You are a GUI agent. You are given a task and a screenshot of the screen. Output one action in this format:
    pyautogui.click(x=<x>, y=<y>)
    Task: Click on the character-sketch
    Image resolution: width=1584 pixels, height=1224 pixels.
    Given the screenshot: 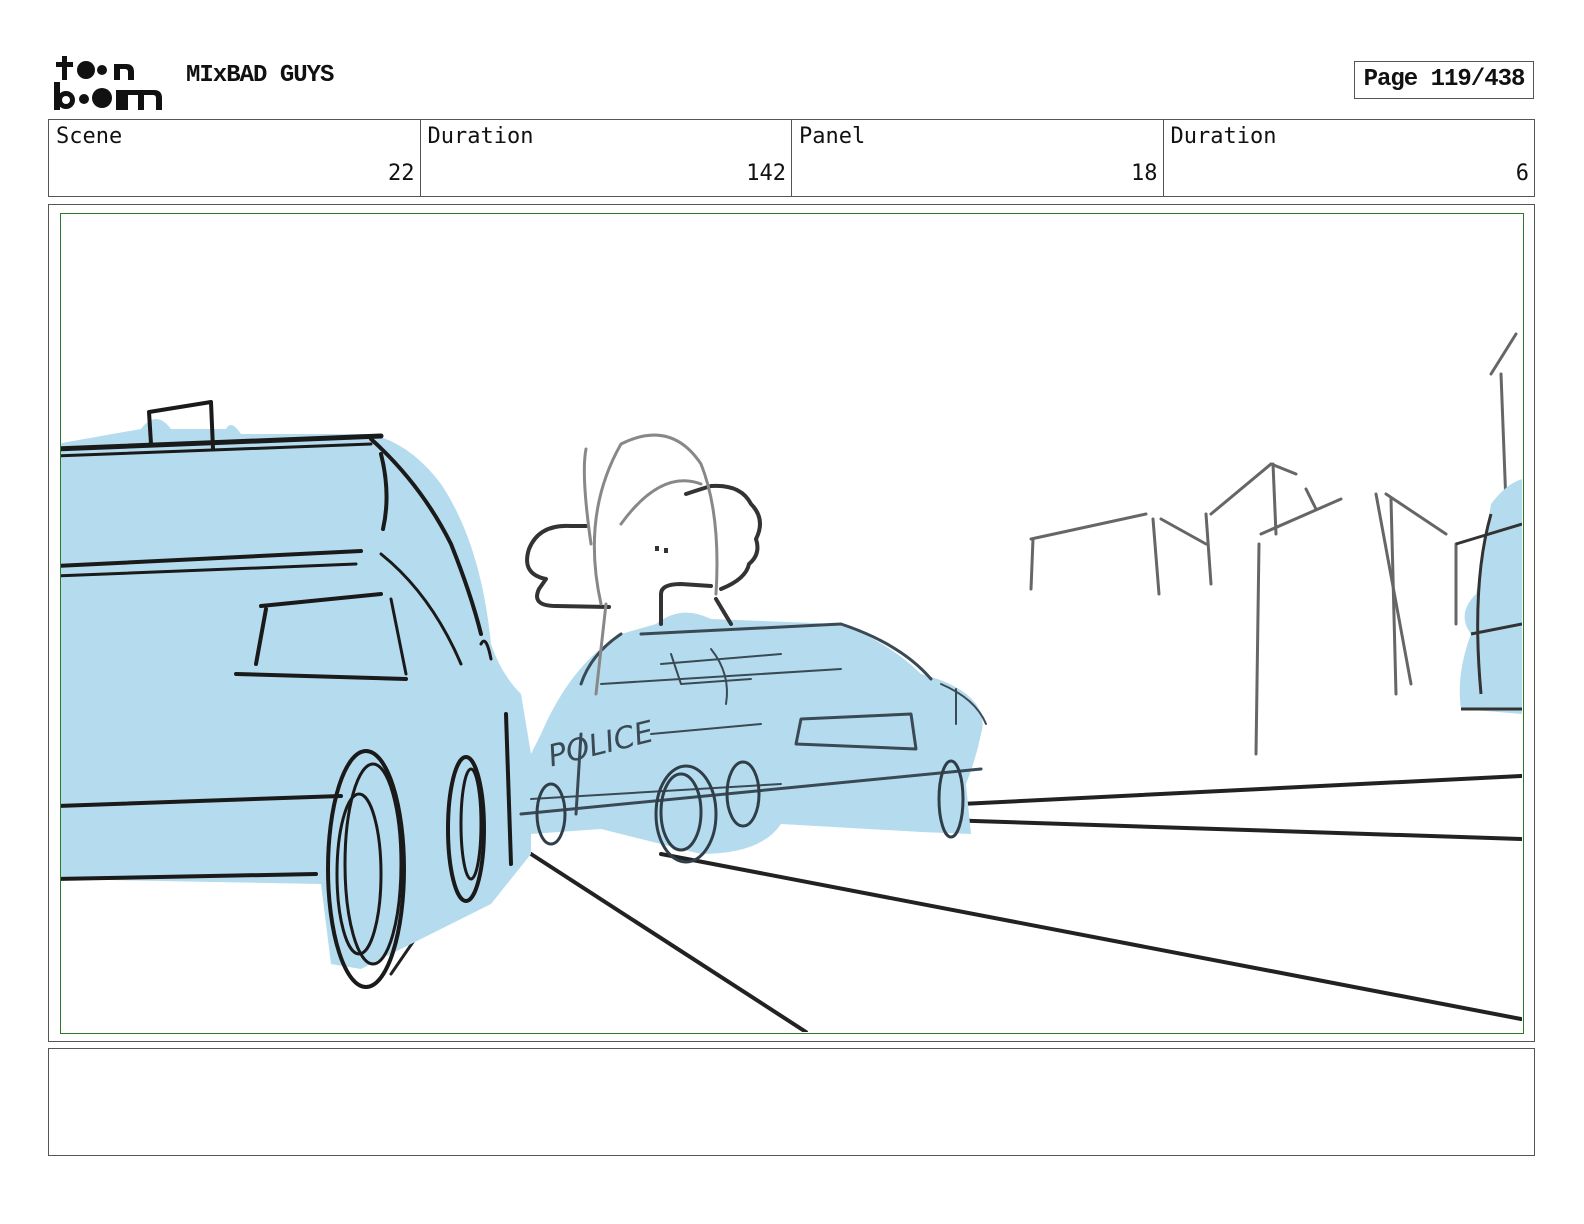 What is the action you would take?
    pyautogui.click(x=643, y=554)
    